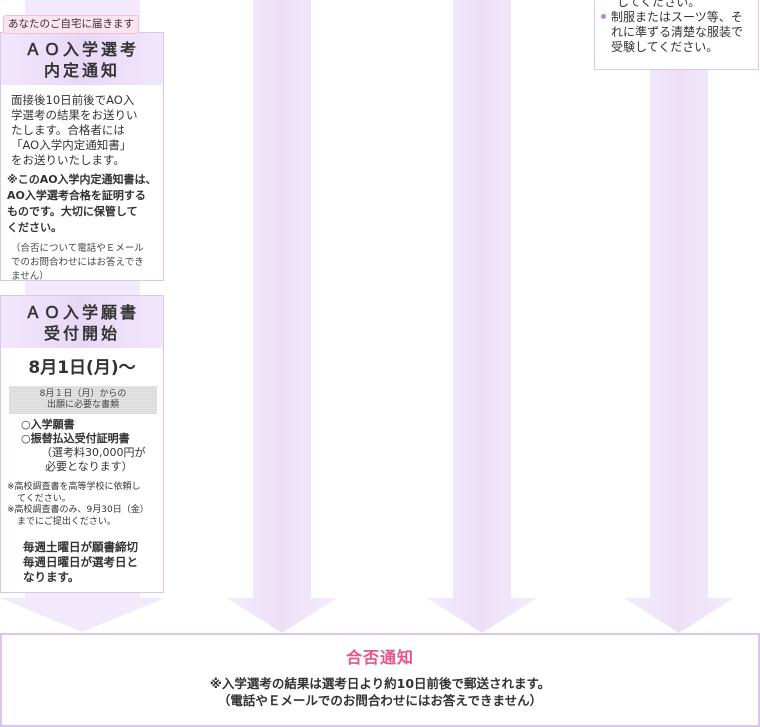 The height and width of the screenshot is (727, 760). I want to click on ao-application-title: ＡＯ入学願書 受付開始, so click(82, 322).